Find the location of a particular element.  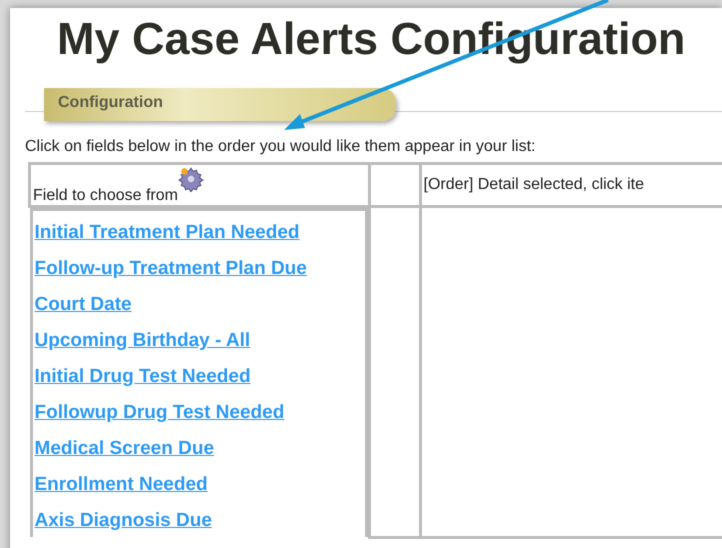

field-link: Axis Diagnosis Due is located at coordinates (123, 521).